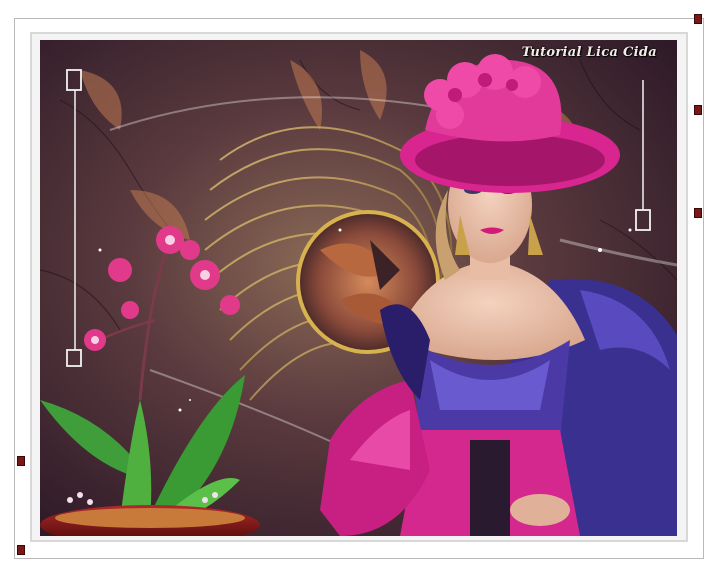  I want to click on corner-mark-bottom-left, so click(21, 550).